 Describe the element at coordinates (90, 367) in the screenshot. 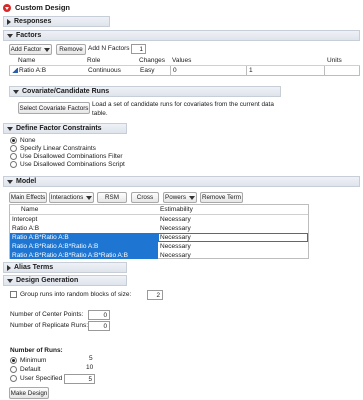

I see `runs-default-value: 10` at that location.